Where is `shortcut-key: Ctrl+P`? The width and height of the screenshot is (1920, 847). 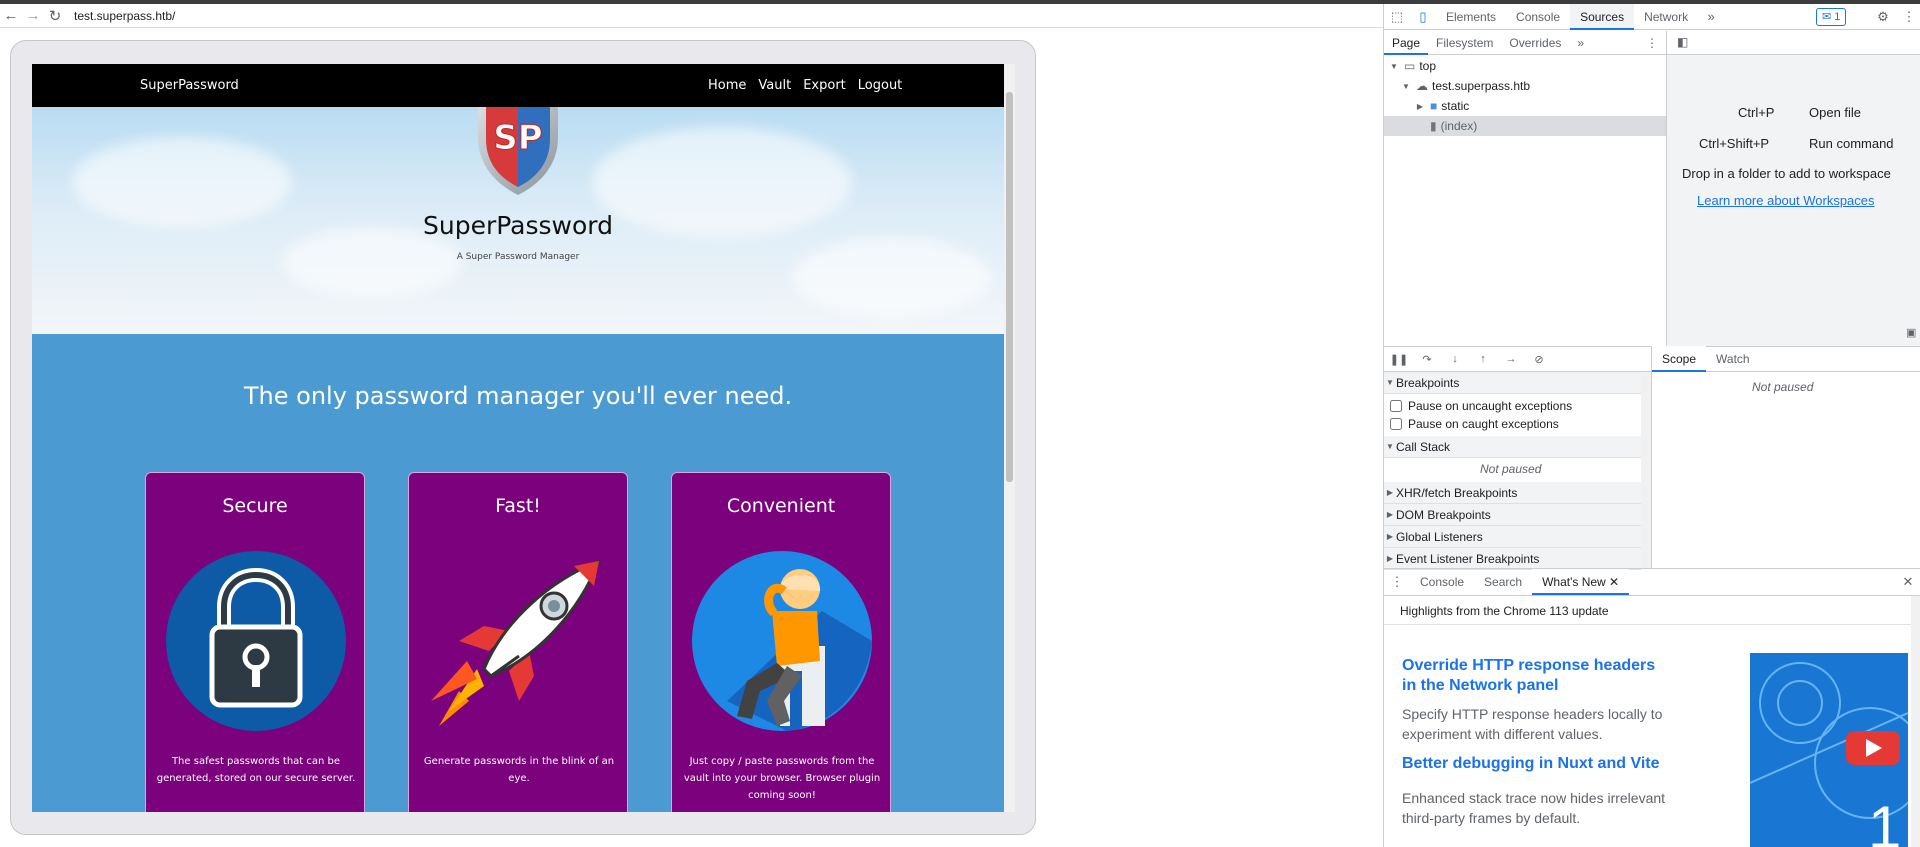
shortcut-key: Ctrl+P is located at coordinates (1756, 112).